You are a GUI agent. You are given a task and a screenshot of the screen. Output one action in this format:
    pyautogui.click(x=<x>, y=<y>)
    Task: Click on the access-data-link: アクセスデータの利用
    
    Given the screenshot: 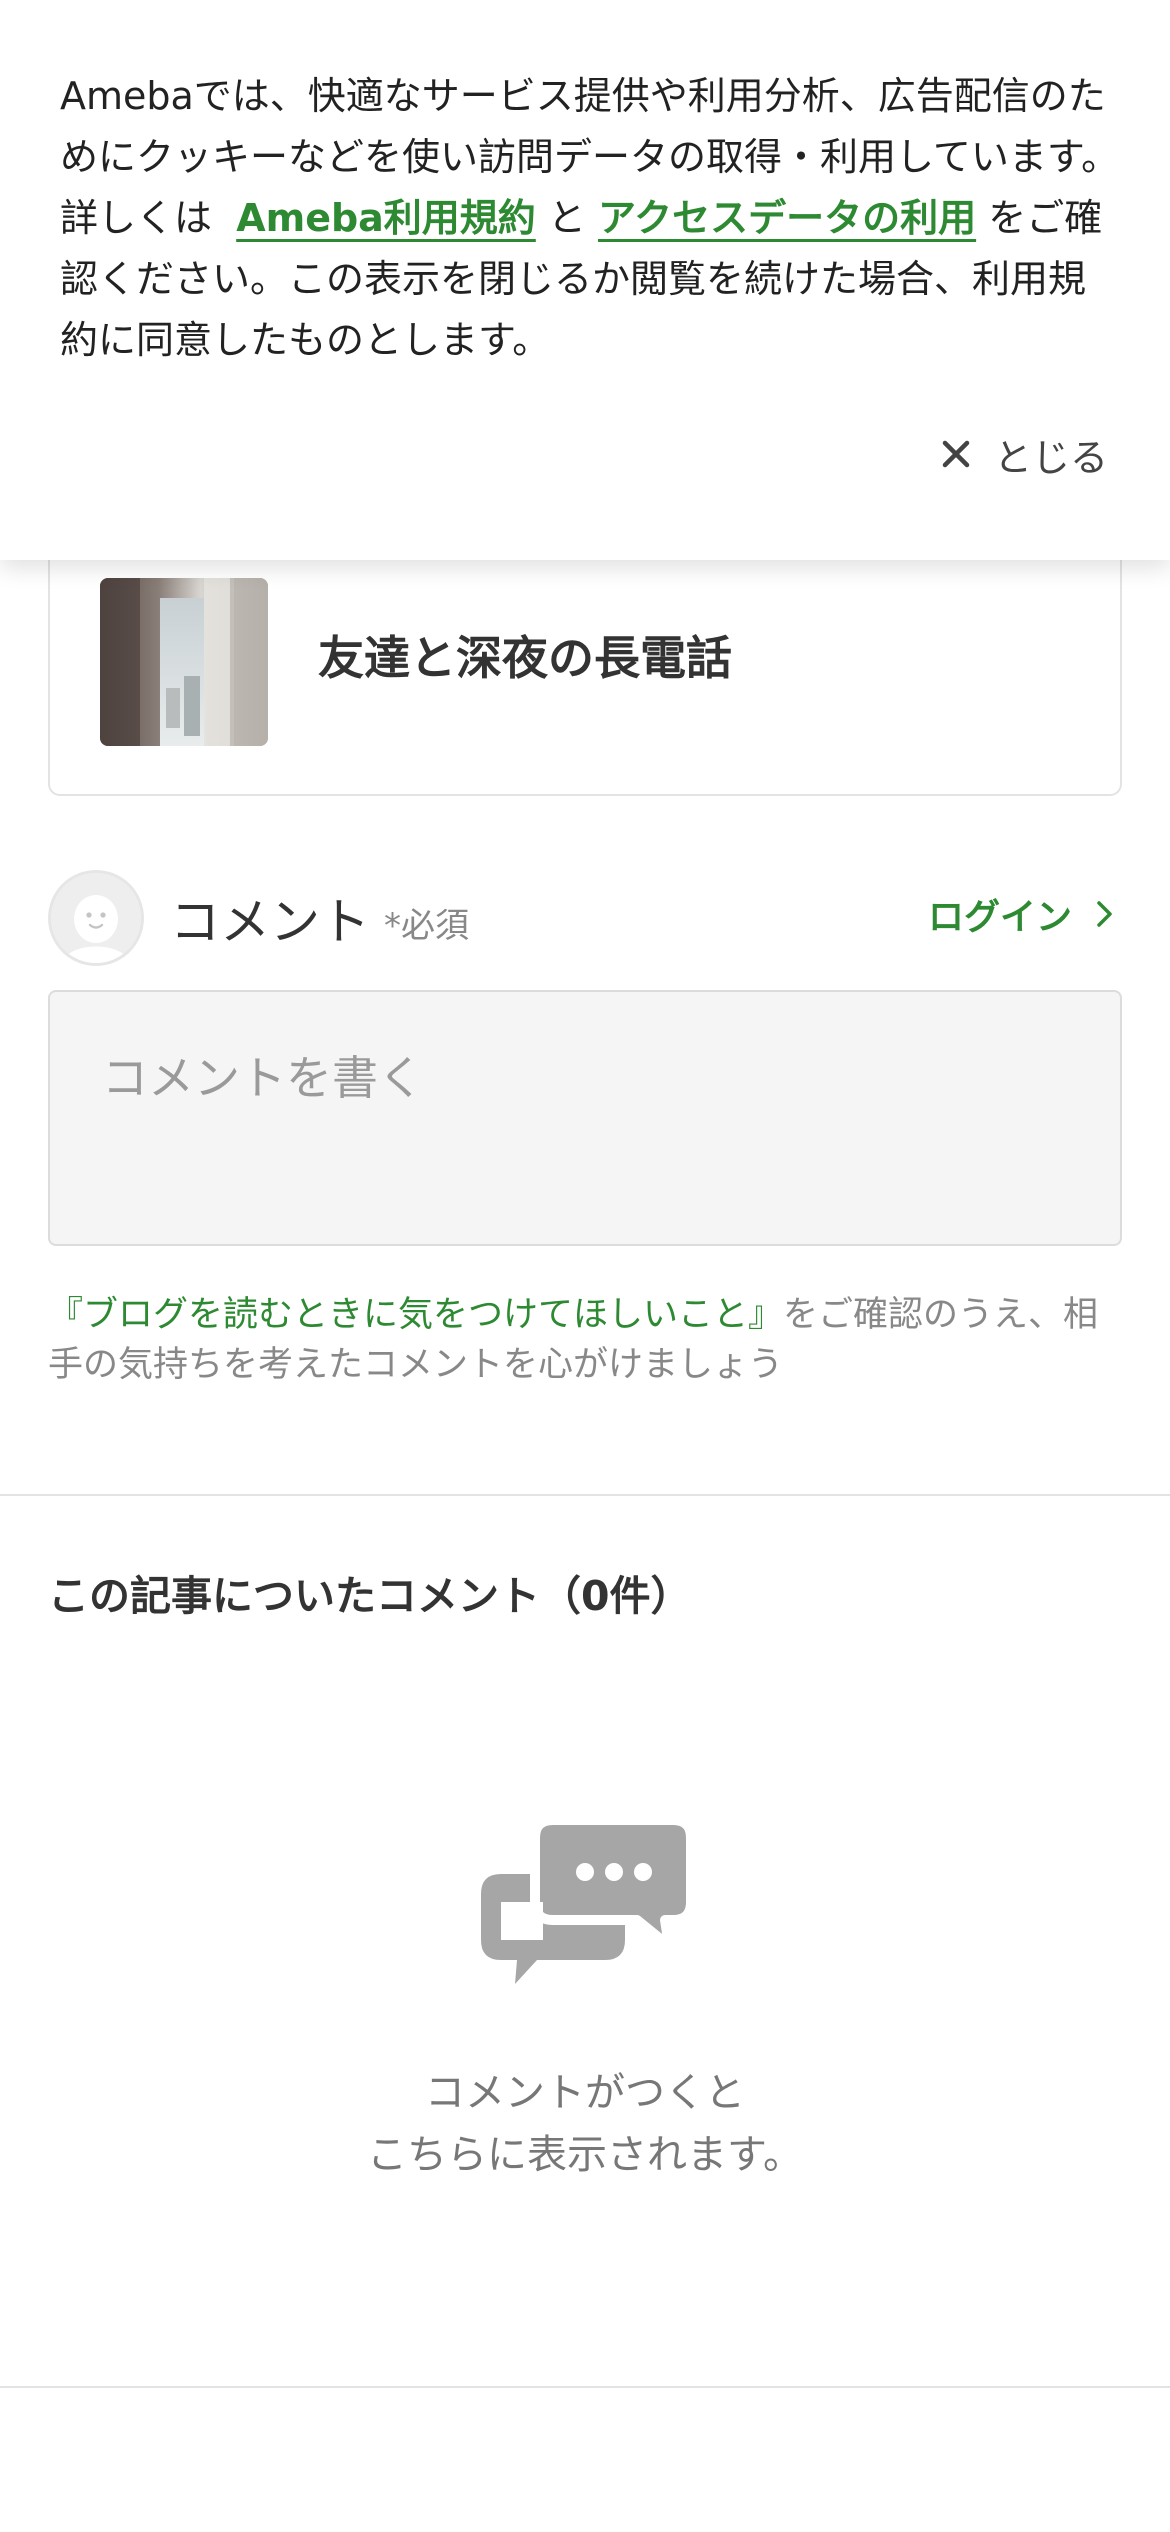 What is the action you would take?
    pyautogui.click(x=787, y=218)
    